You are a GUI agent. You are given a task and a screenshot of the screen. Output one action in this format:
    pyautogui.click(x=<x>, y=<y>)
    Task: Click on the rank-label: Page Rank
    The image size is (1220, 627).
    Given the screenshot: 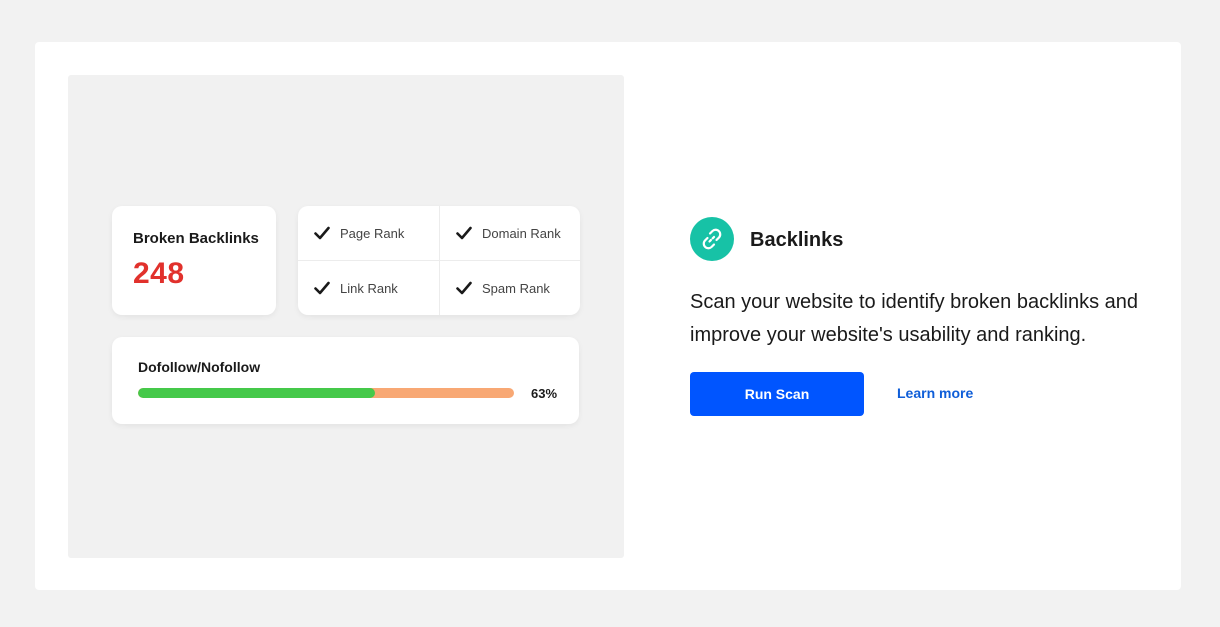 What is the action you would take?
    pyautogui.click(x=372, y=233)
    